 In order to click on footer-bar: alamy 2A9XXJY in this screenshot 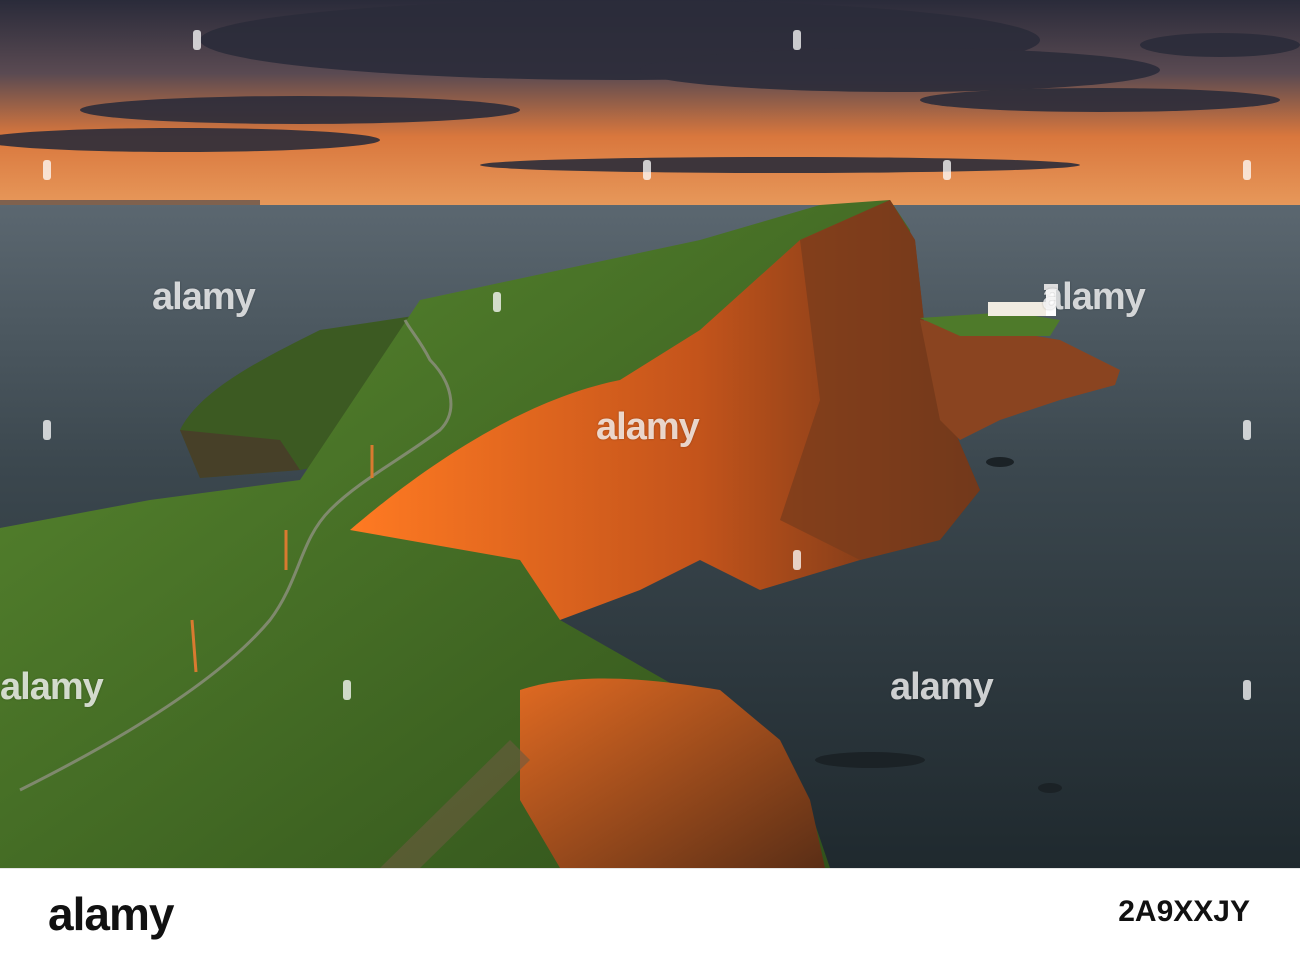, I will do `click(650, 912)`.